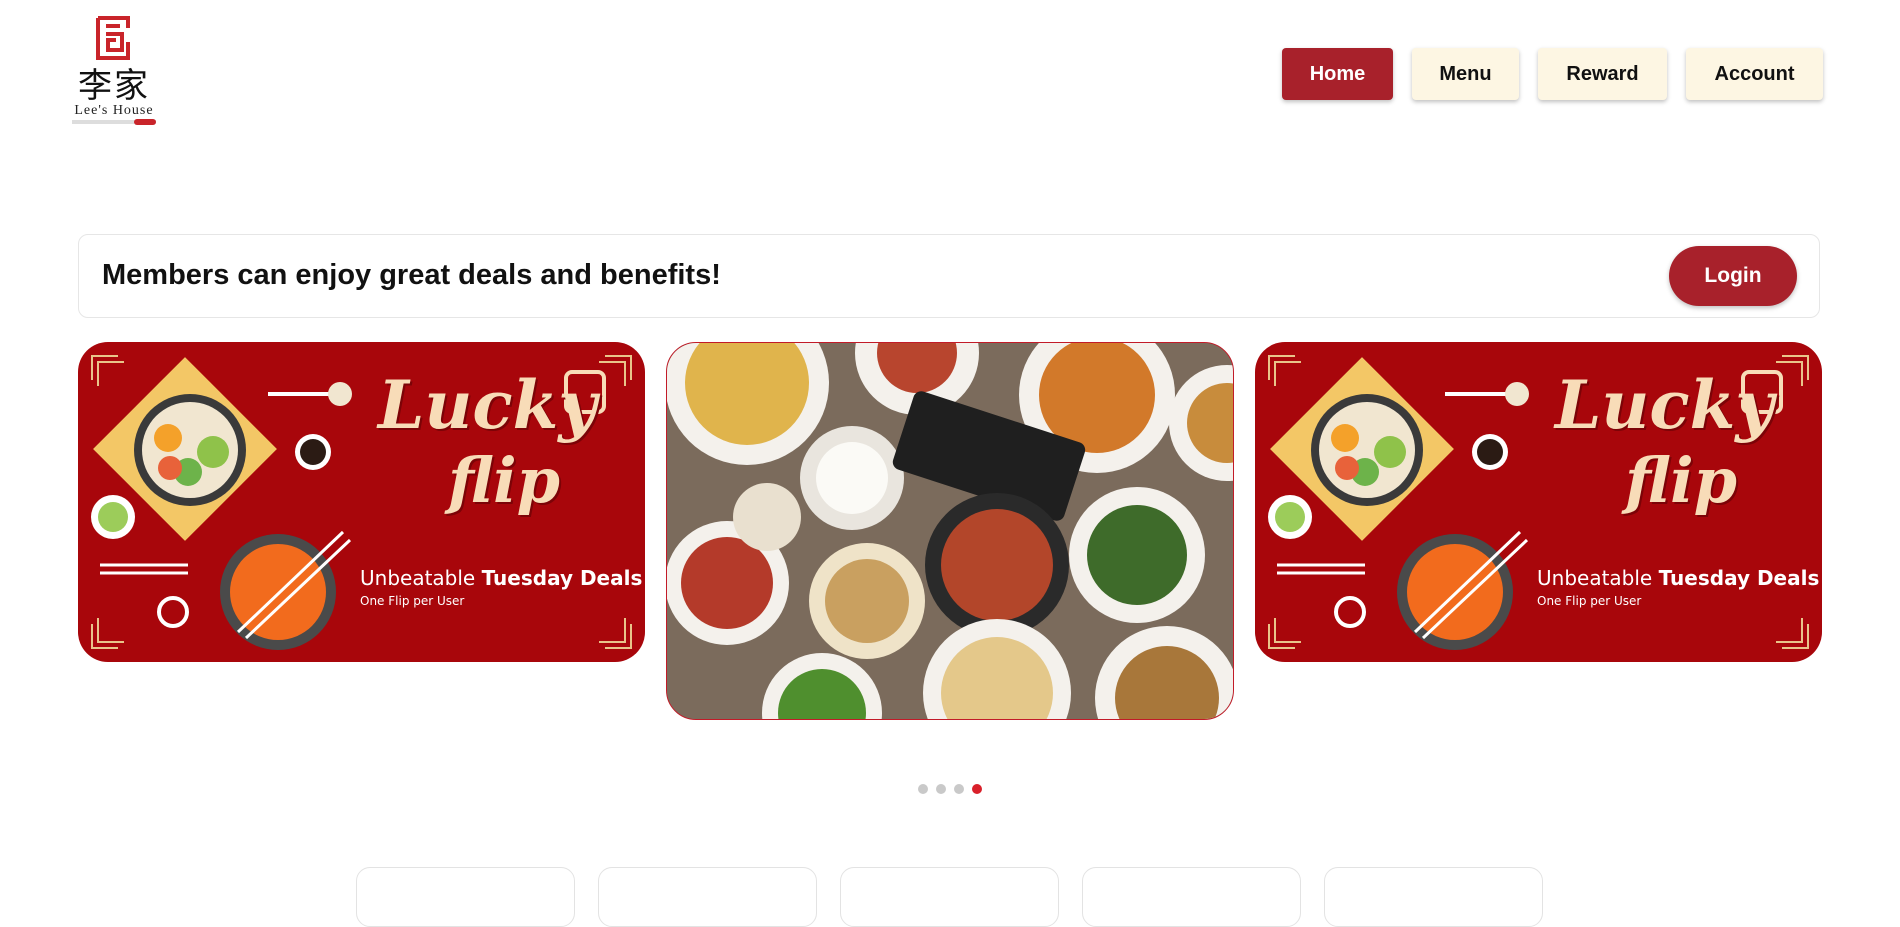  What do you see at coordinates (1754, 74) in the screenshot?
I see `nav-account-button: Account` at bounding box center [1754, 74].